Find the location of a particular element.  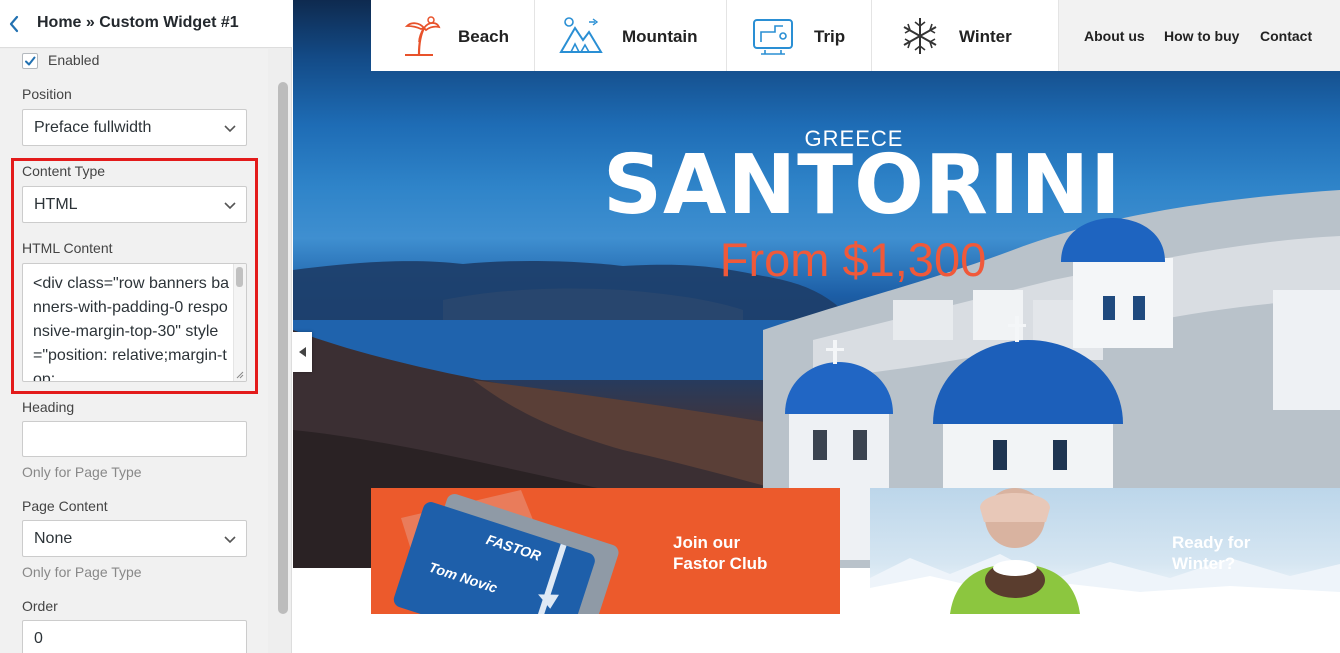

nav-item-trip: Trip is located at coordinates (799, 35).